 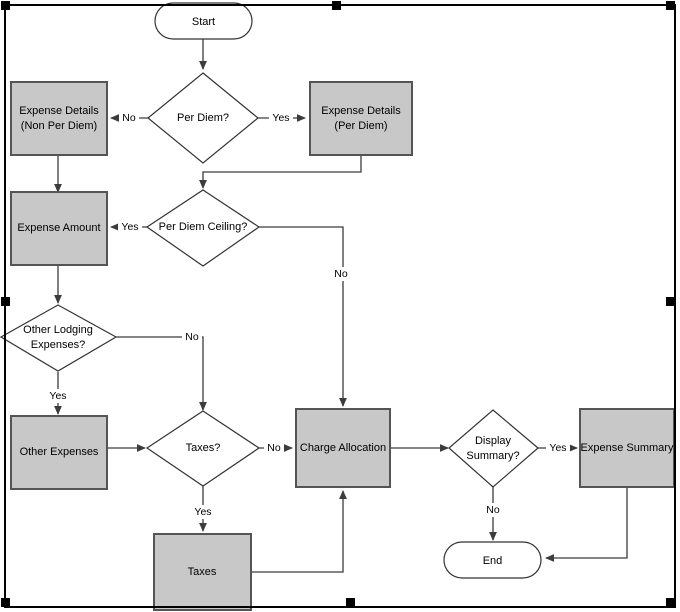 What do you see at coordinates (492, 456) in the screenshot?
I see `node-display-summary-label-line2: Summary?` at bounding box center [492, 456].